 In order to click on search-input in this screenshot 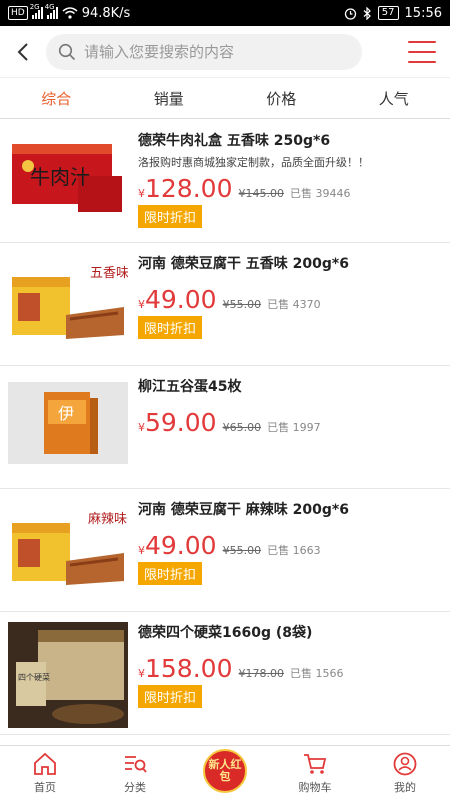, I will do `click(214, 51)`.